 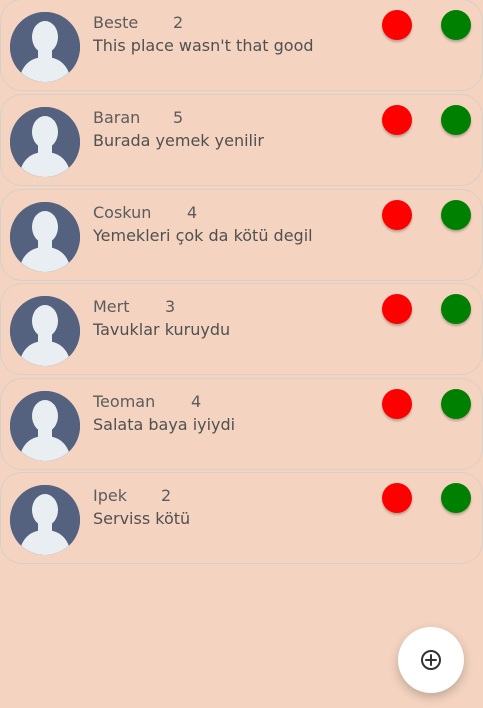 What do you see at coordinates (122, 212) in the screenshot?
I see `reviewer-name: Coskun` at bounding box center [122, 212].